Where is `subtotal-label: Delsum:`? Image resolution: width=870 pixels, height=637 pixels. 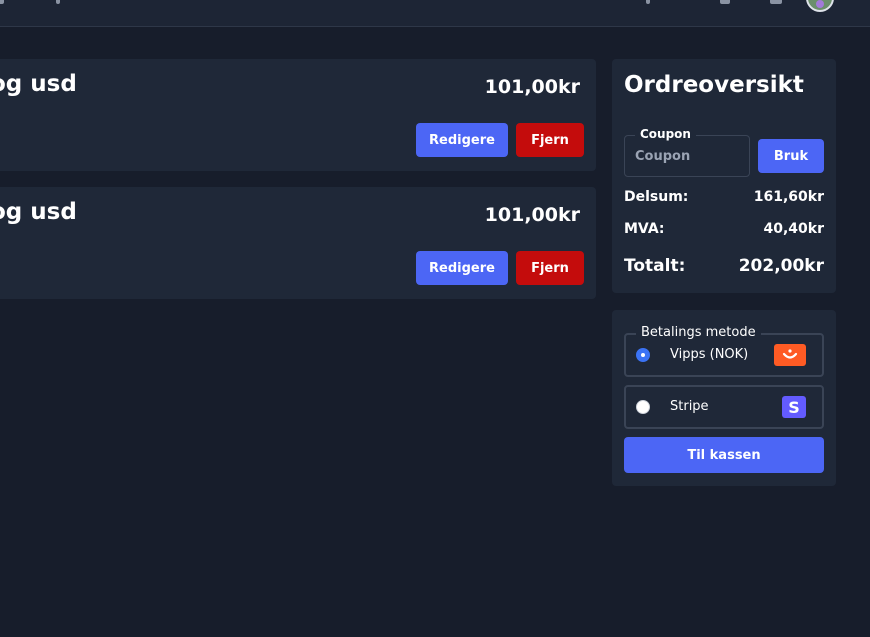 subtotal-label: Delsum: is located at coordinates (656, 197).